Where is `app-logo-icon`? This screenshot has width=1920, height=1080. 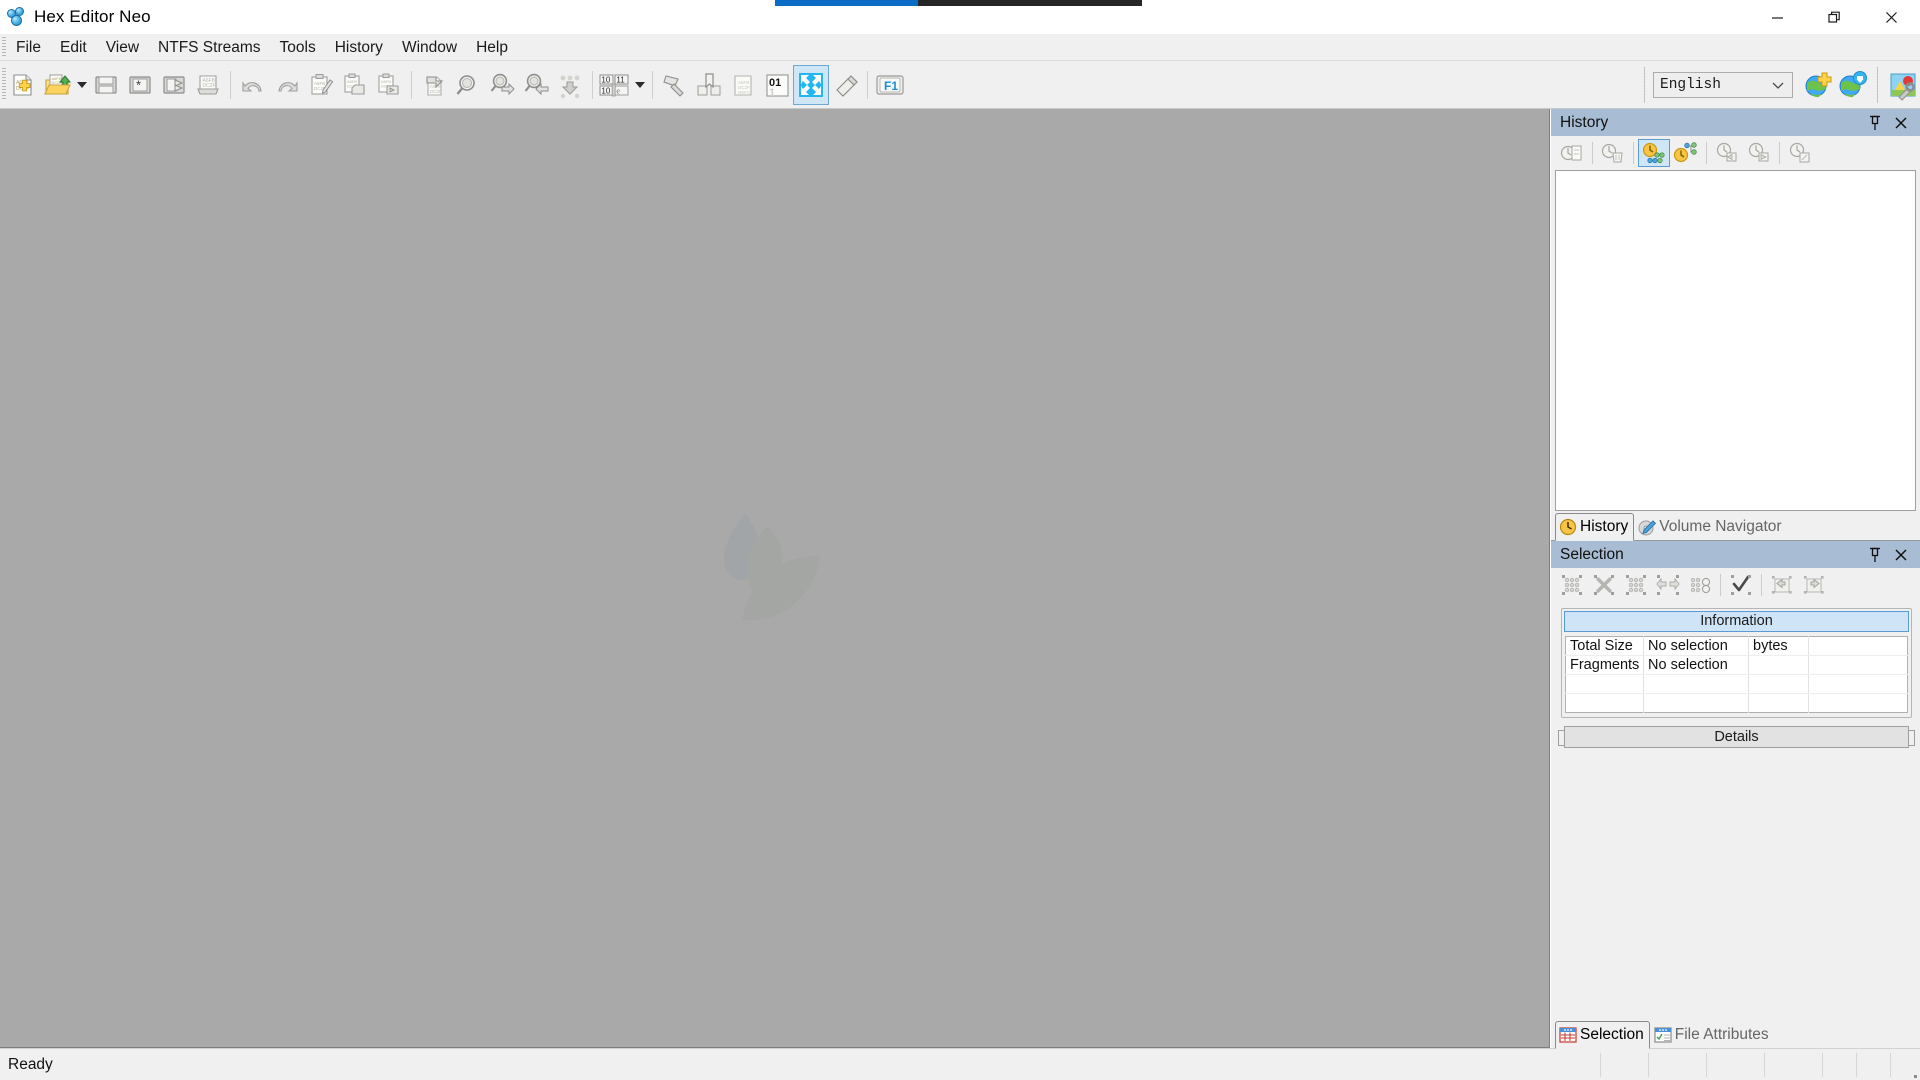 app-logo-icon is located at coordinates (17, 17).